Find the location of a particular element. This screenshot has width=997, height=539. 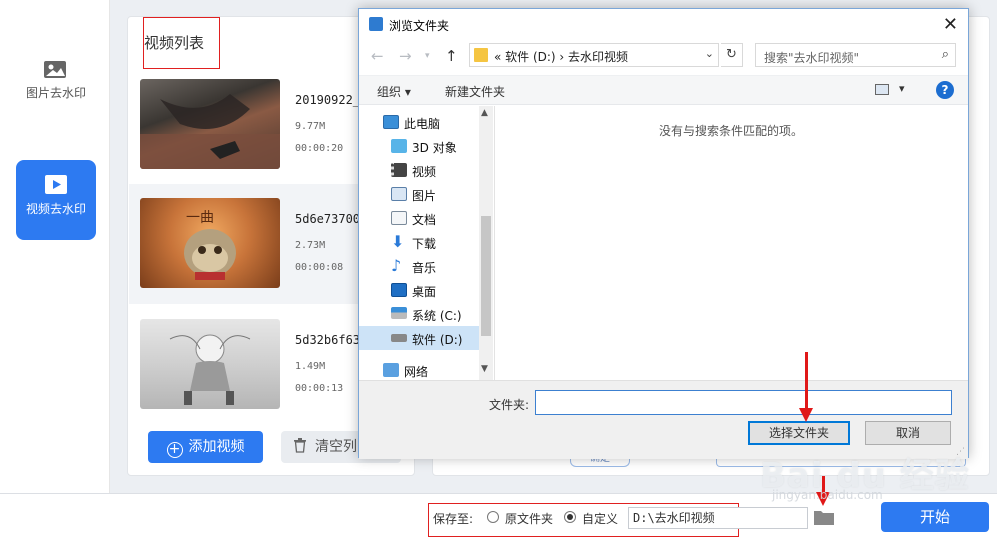

desktop-folder-icon is located at coordinates (399, 290).